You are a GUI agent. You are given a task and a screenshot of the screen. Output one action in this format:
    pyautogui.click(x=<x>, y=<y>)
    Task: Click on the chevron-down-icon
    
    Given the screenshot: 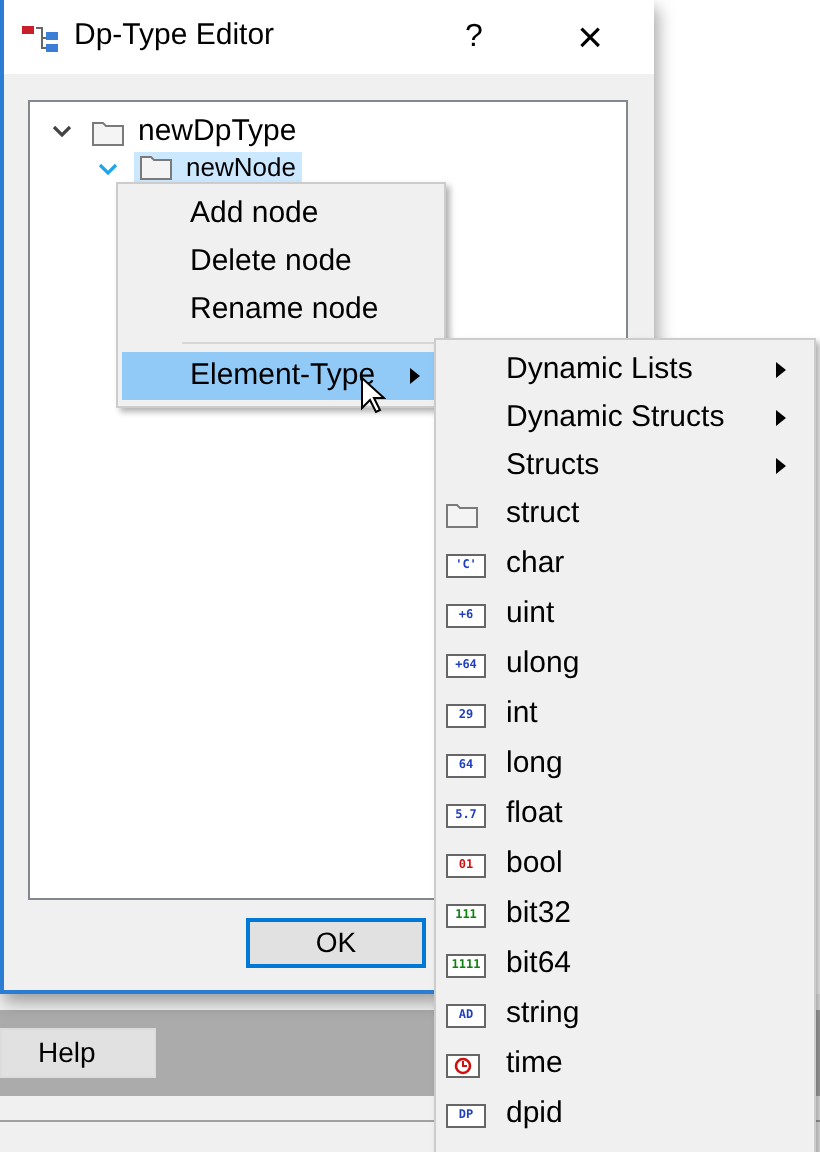 What is the action you would take?
    pyautogui.click(x=62, y=132)
    